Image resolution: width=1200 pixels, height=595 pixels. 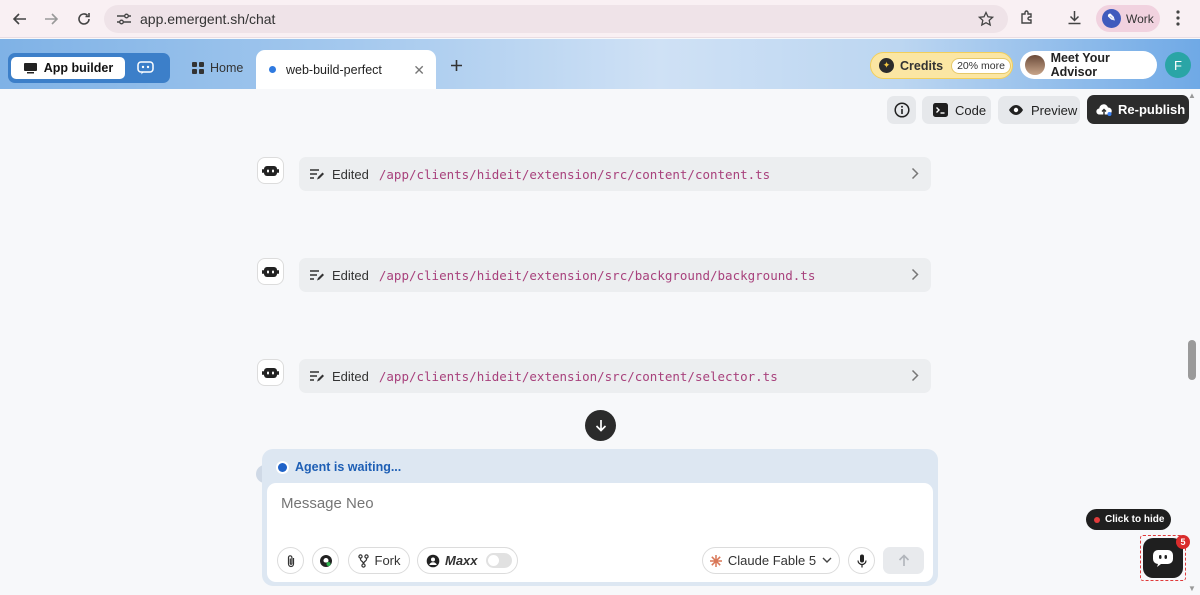 What do you see at coordinates (124, 19) in the screenshot?
I see `site-settings-icon` at bounding box center [124, 19].